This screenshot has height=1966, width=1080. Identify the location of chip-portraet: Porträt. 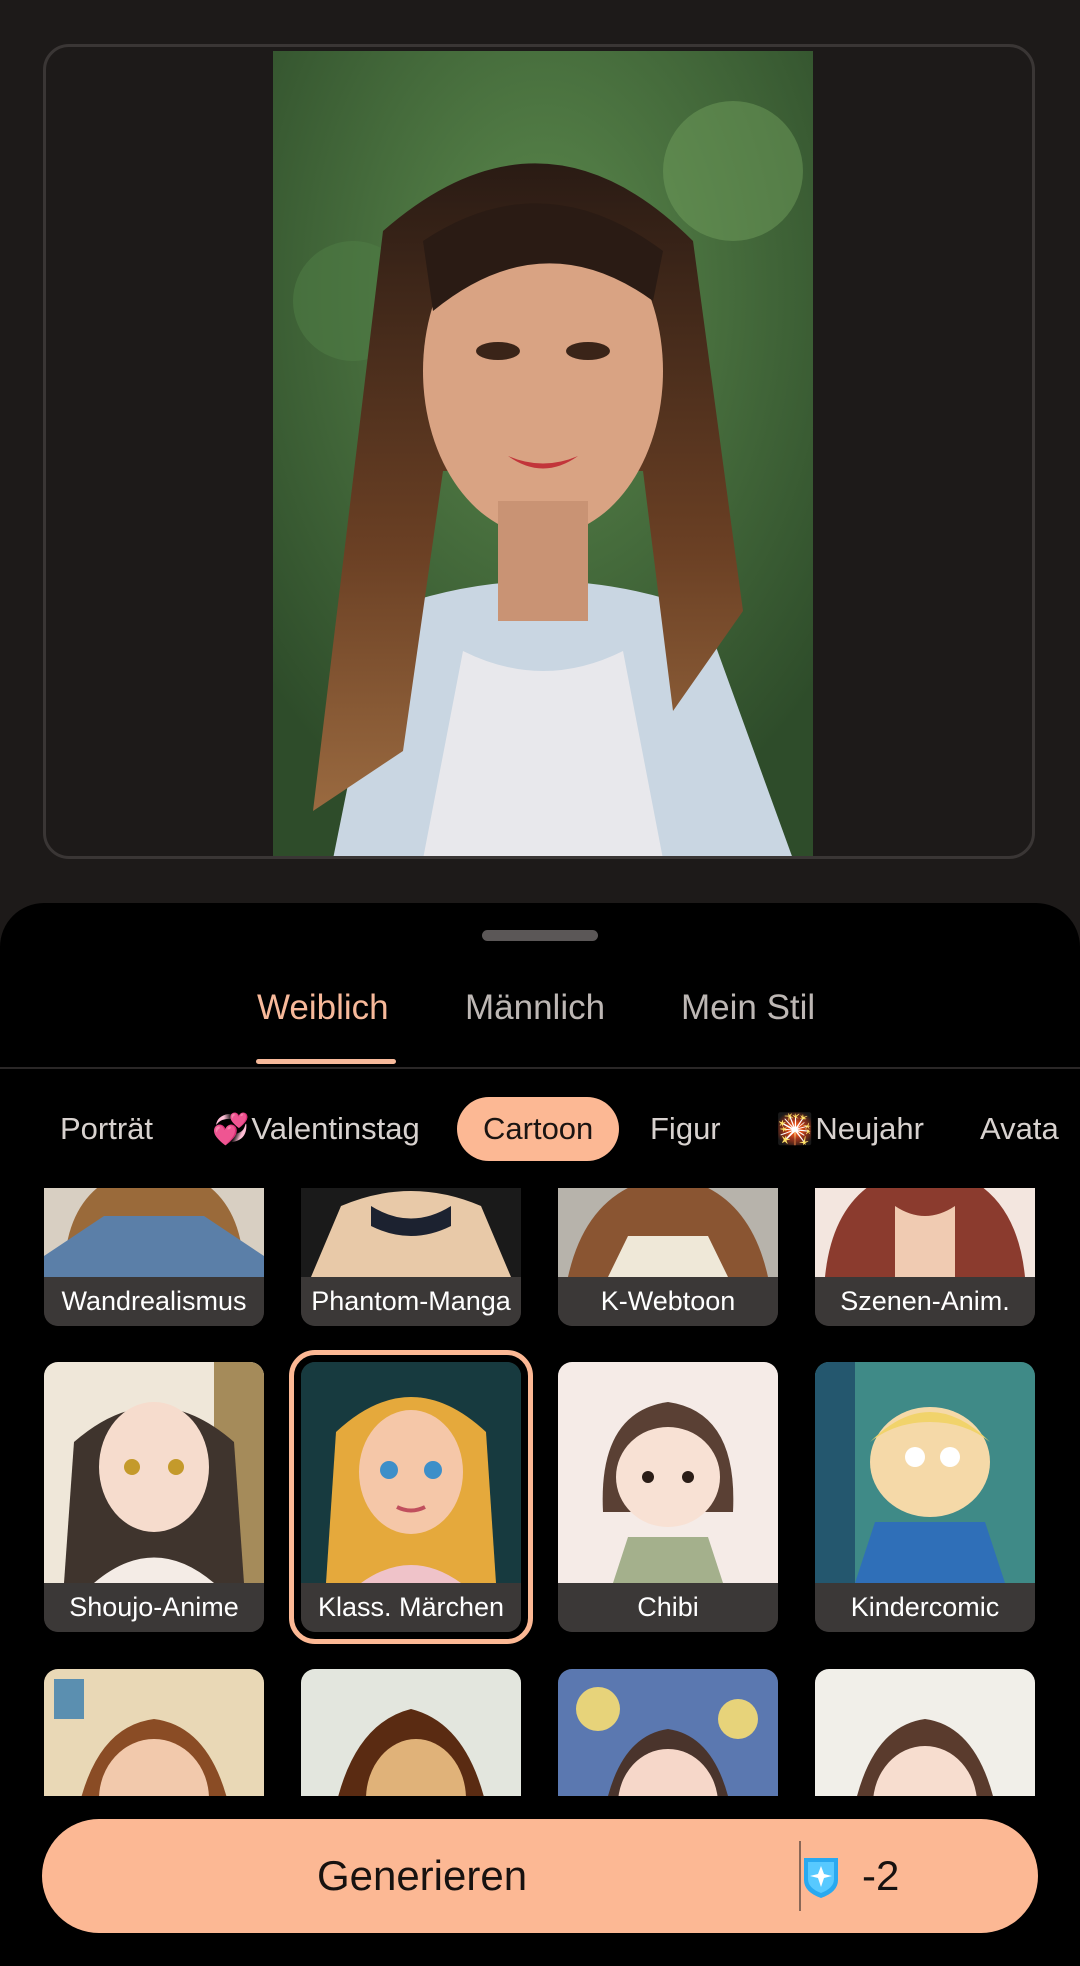
(106, 1129).